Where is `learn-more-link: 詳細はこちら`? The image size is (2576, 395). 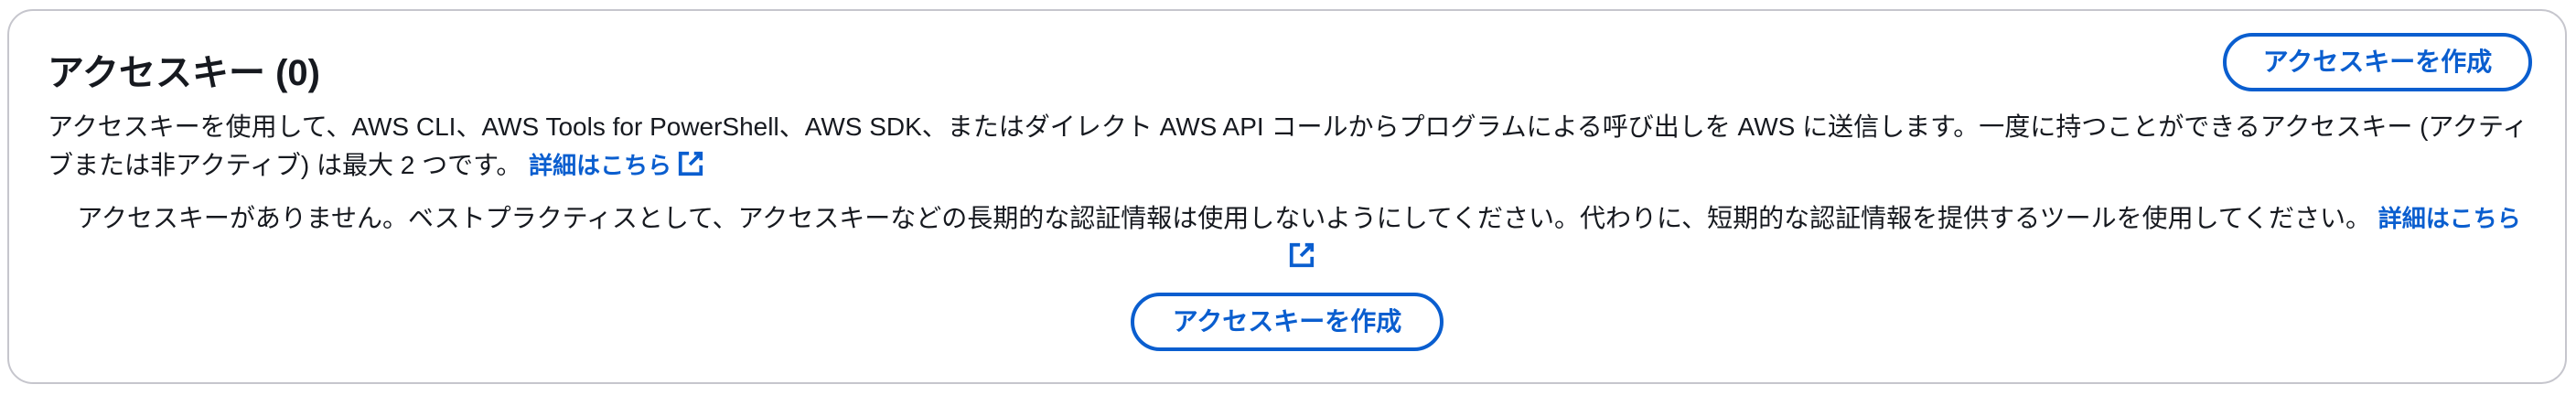
learn-more-link: 詳細はこちら is located at coordinates (617, 164).